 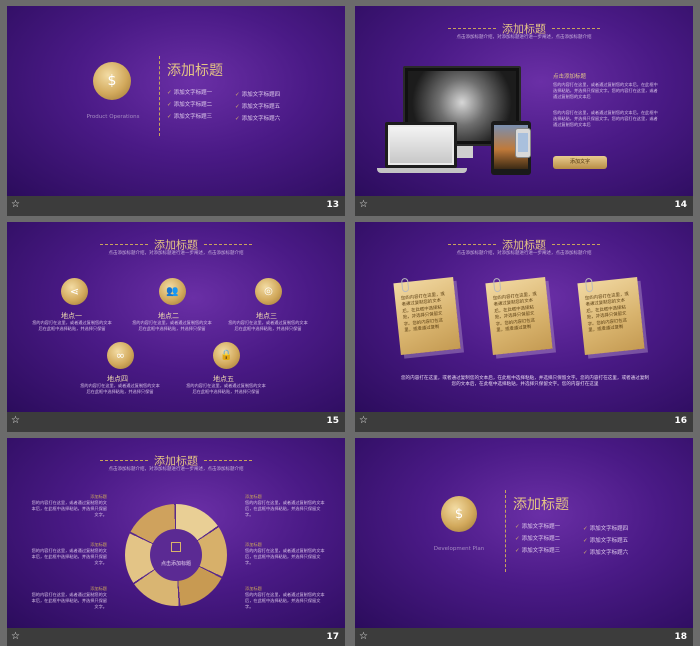 I want to click on laptop-image, so click(x=421, y=145).